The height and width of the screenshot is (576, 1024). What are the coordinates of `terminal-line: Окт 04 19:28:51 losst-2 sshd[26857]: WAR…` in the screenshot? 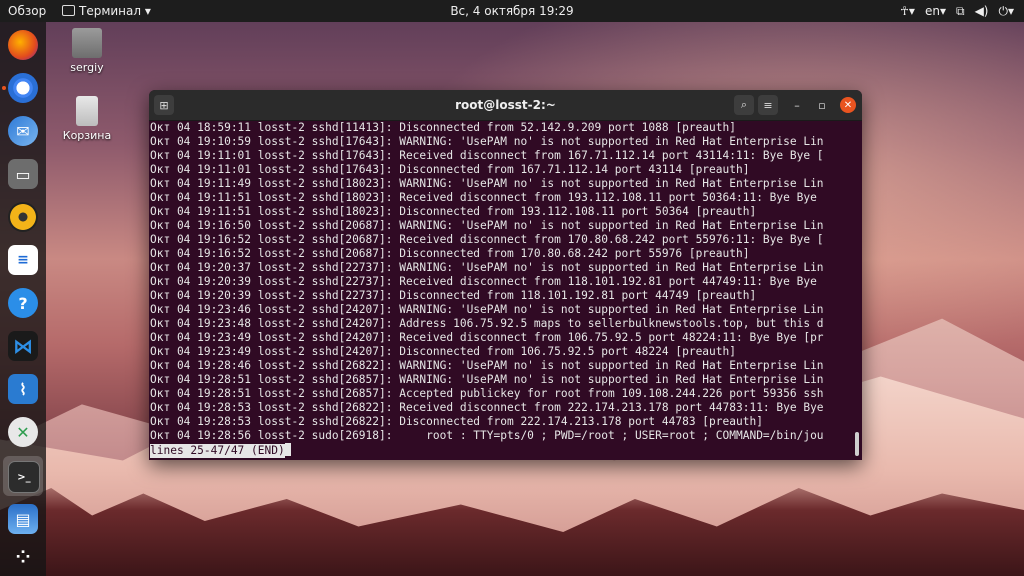 It's located at (487, 379).